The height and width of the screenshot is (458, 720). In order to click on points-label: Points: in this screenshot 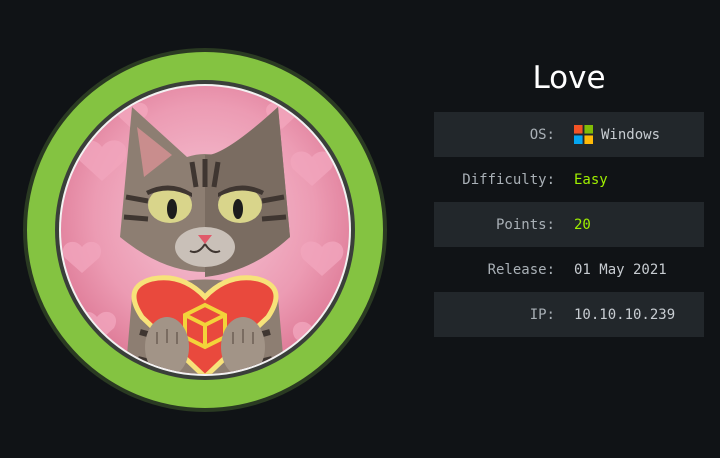, I will do `click(525, 224)`.